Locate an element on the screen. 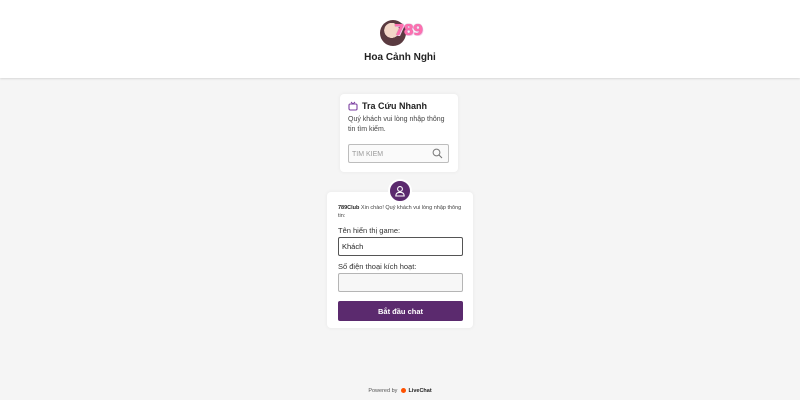  search-box is located at coordinates (398, 153).